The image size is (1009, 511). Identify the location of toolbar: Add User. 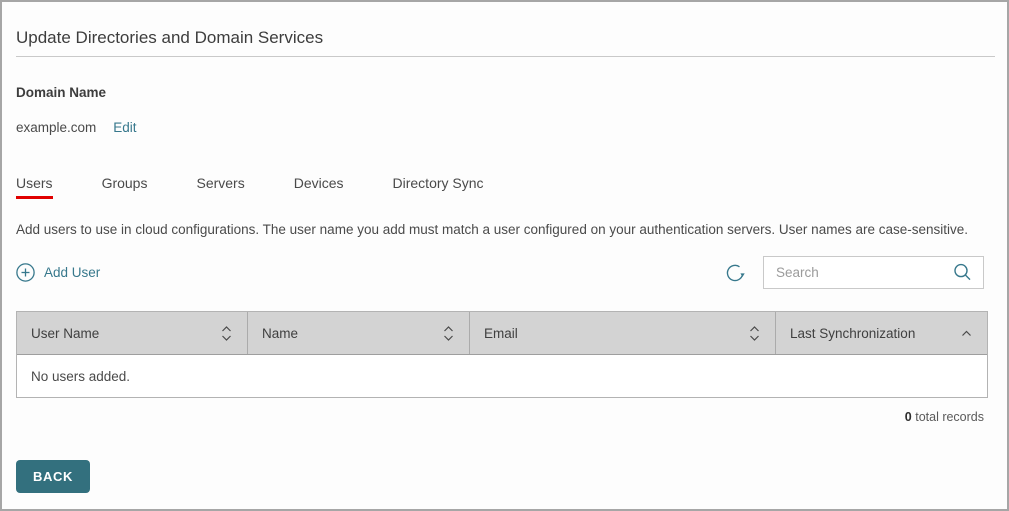
(500, 272).